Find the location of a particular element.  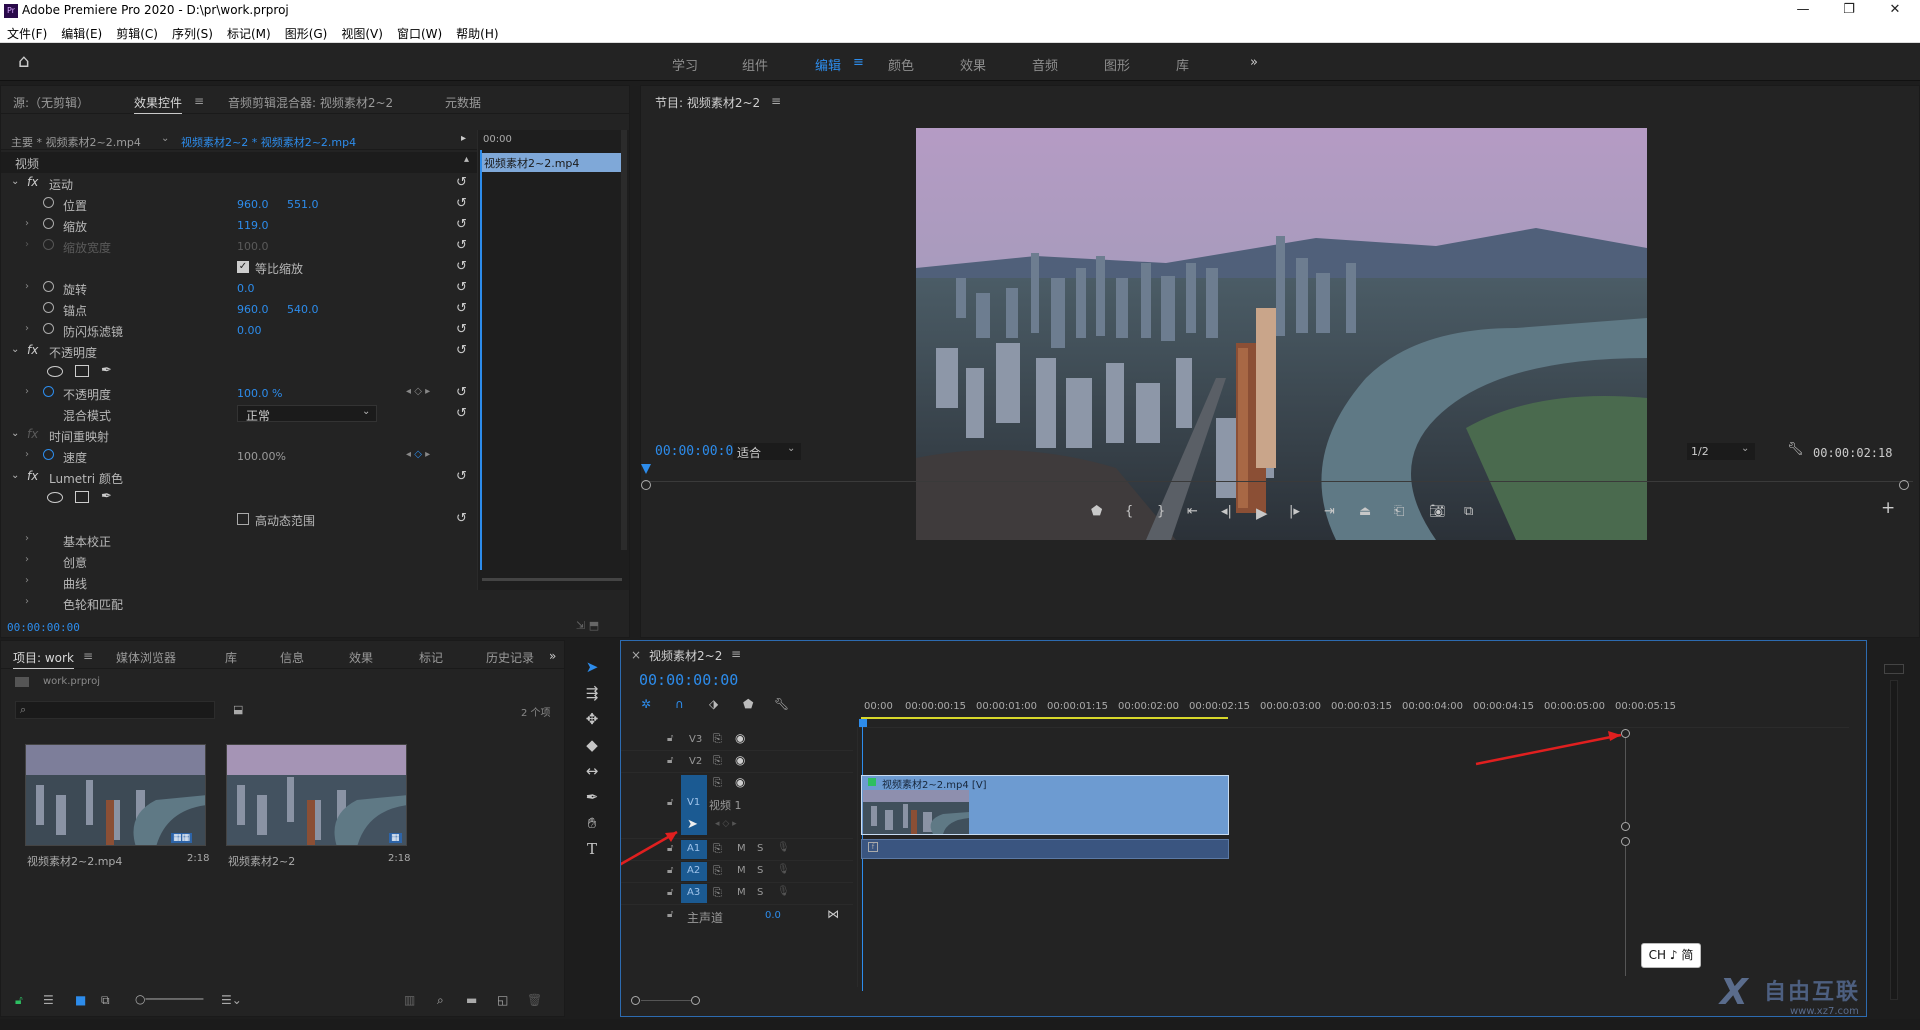

mini-playhead is located at coordinates (481, 360).